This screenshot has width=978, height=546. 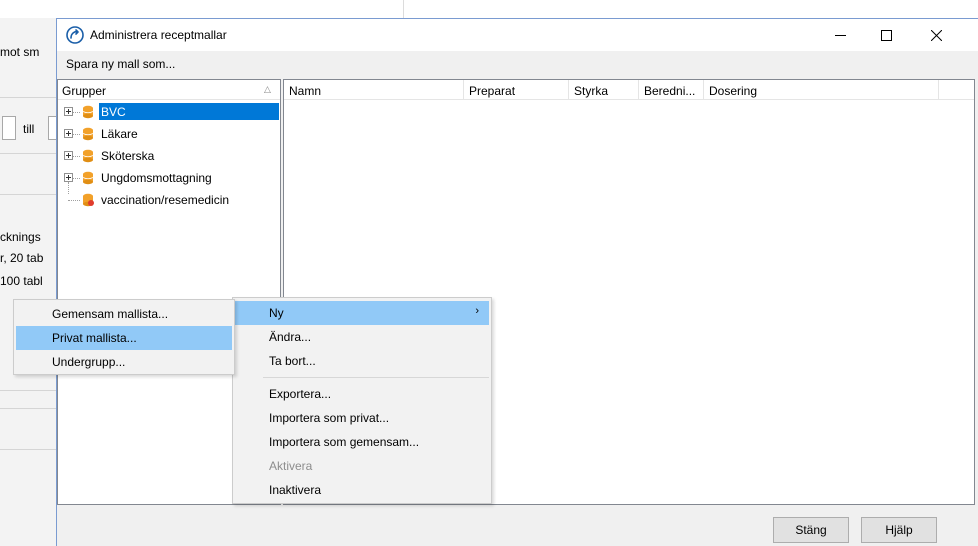 I want to click on background-text: mot sm, so click(x=20, y=52).